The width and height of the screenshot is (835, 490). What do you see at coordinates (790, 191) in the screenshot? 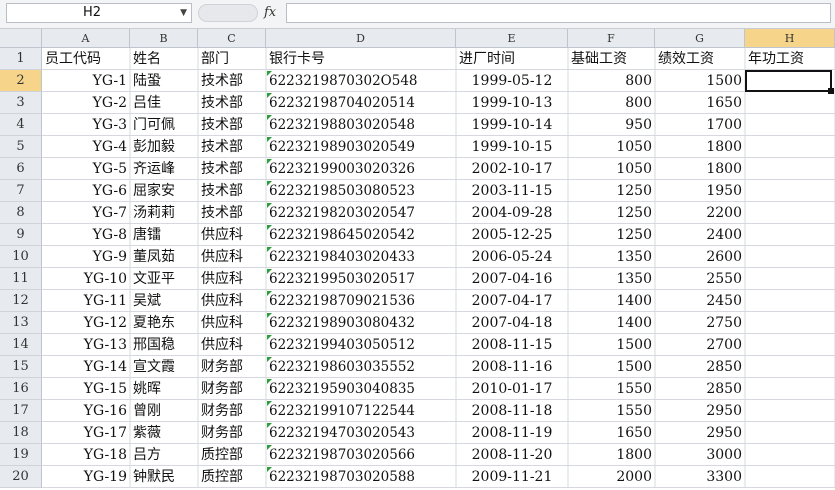
I see `cell-h7` at bounding box center [790, 191].